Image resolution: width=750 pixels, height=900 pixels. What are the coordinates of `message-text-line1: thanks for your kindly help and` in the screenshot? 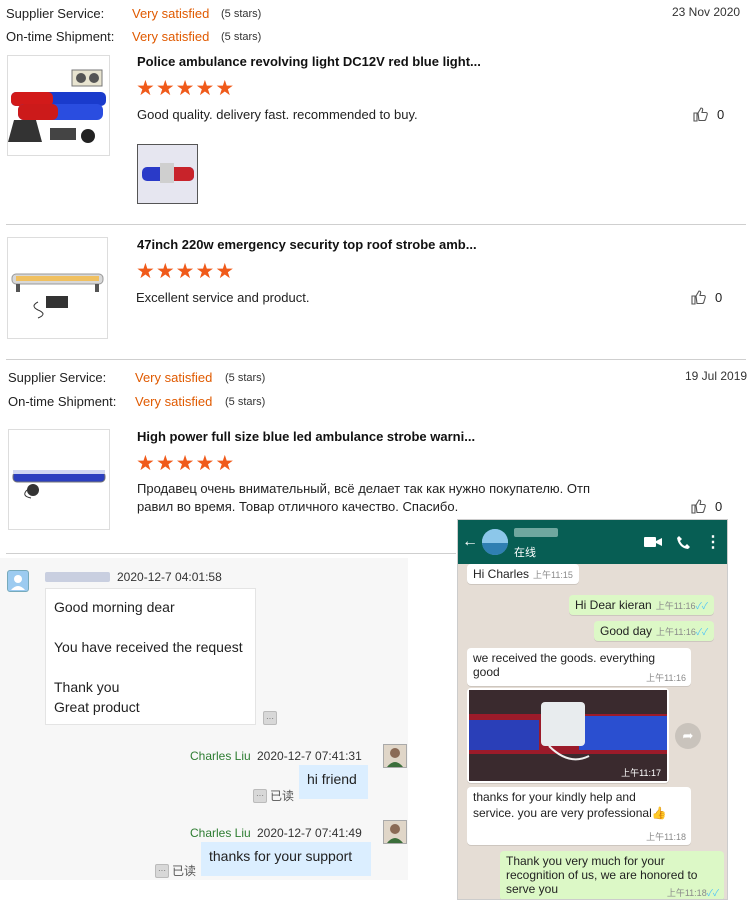 It's located at (554, 797).